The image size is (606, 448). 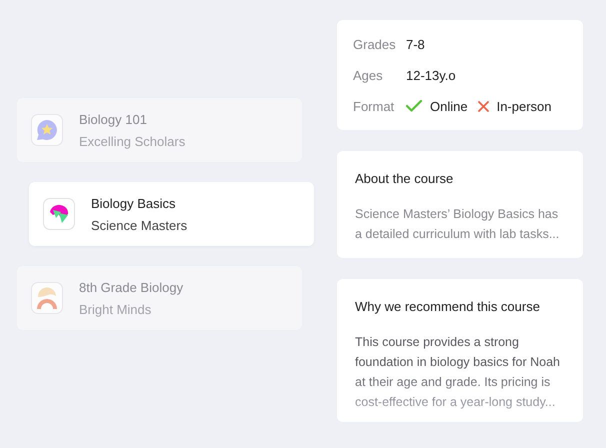 I want to click on course-provider: Bright Minds, so click(x=115, y=309).